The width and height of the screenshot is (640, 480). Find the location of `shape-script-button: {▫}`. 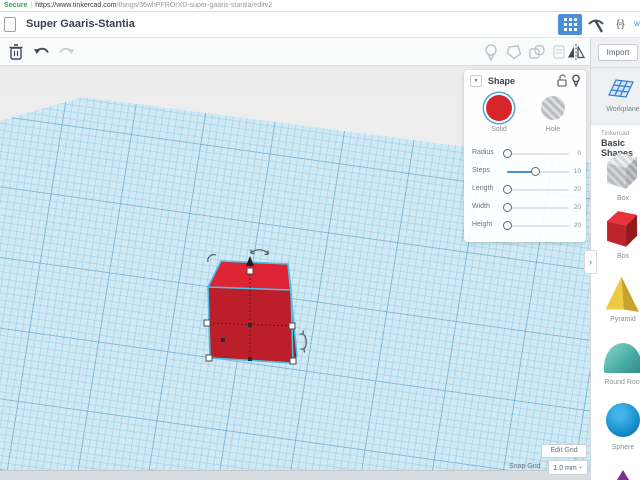

shape-script-button: {▫} is located at coordinates (620, 24).